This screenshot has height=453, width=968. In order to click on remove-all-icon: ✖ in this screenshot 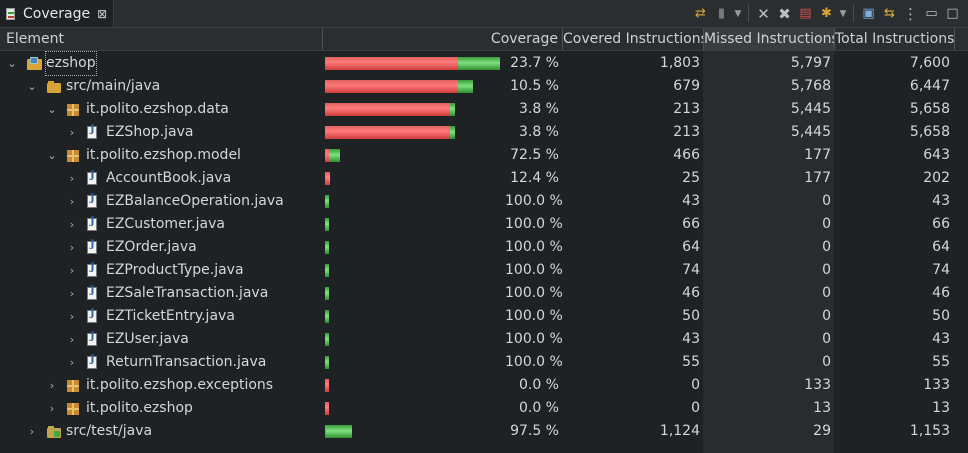, I will do `click(784, 13)`.